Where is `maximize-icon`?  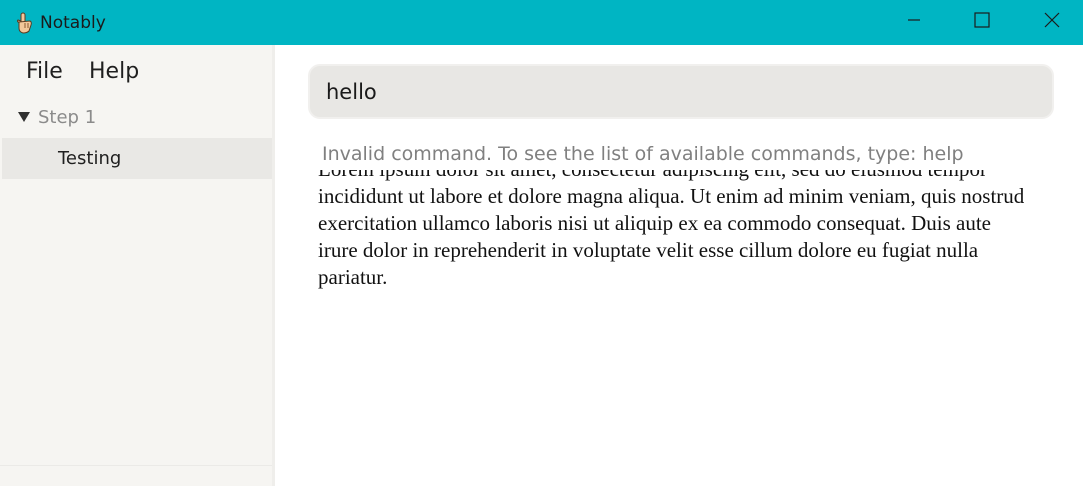
maximize-icon is located at coordinates (982, 22).